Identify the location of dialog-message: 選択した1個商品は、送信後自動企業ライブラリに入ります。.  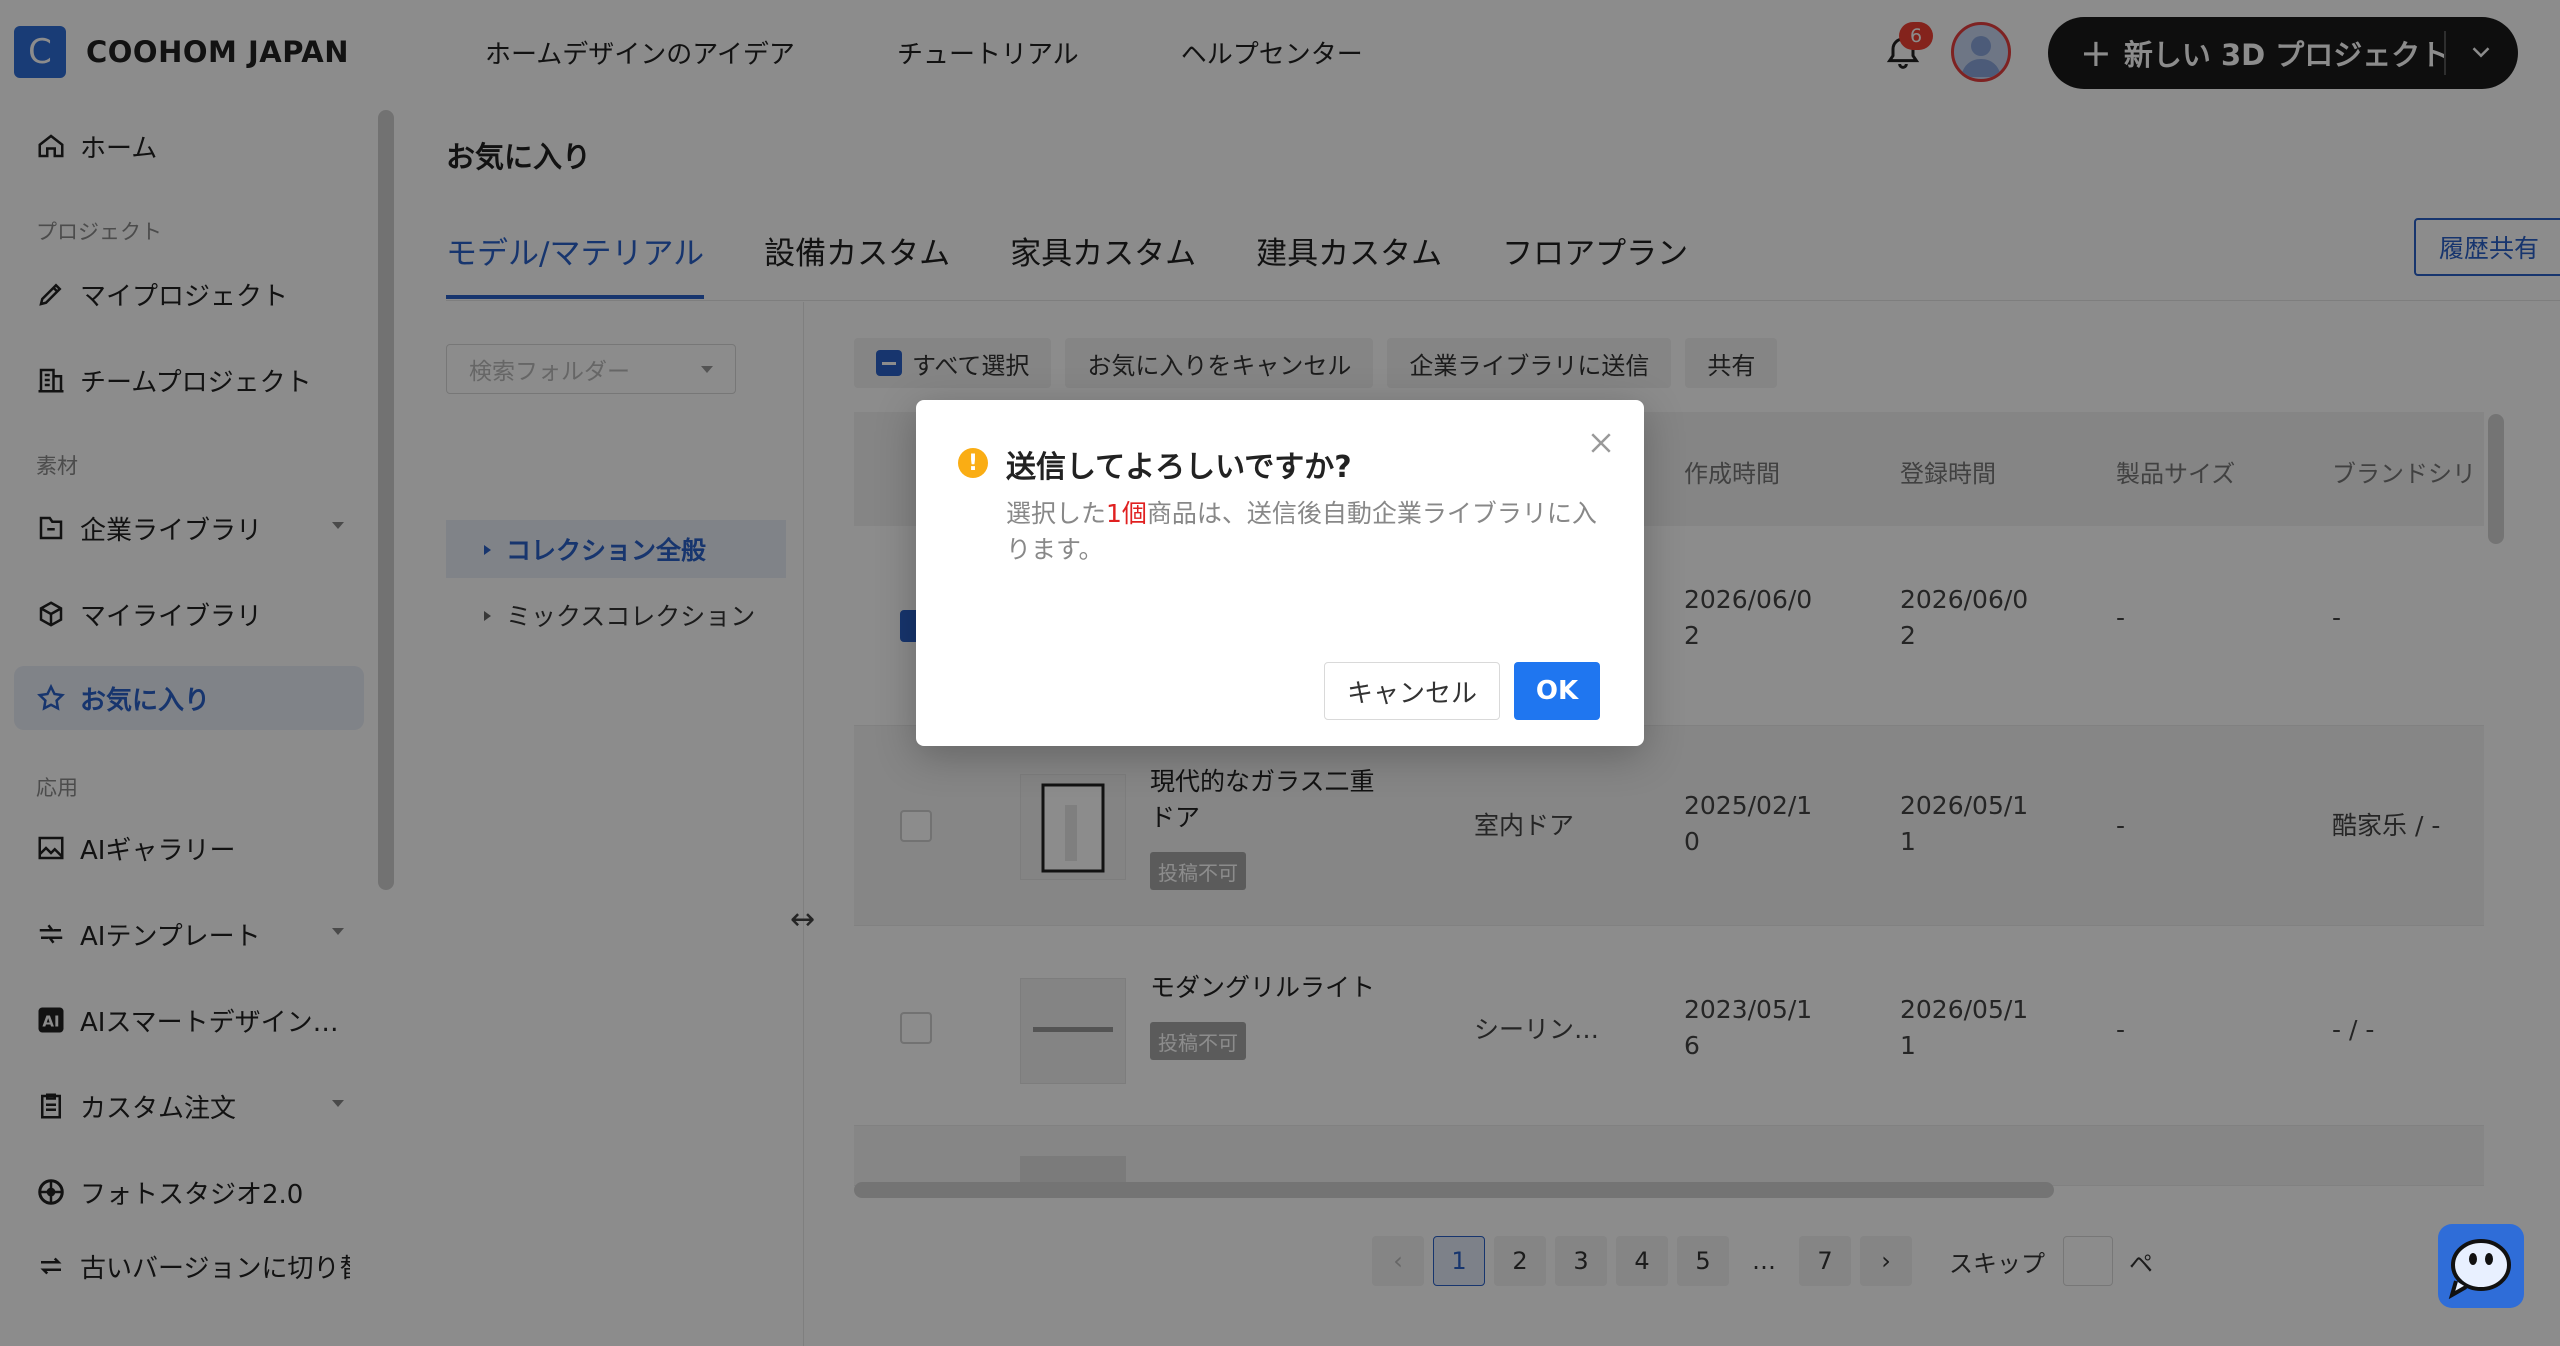
(1306, 532).